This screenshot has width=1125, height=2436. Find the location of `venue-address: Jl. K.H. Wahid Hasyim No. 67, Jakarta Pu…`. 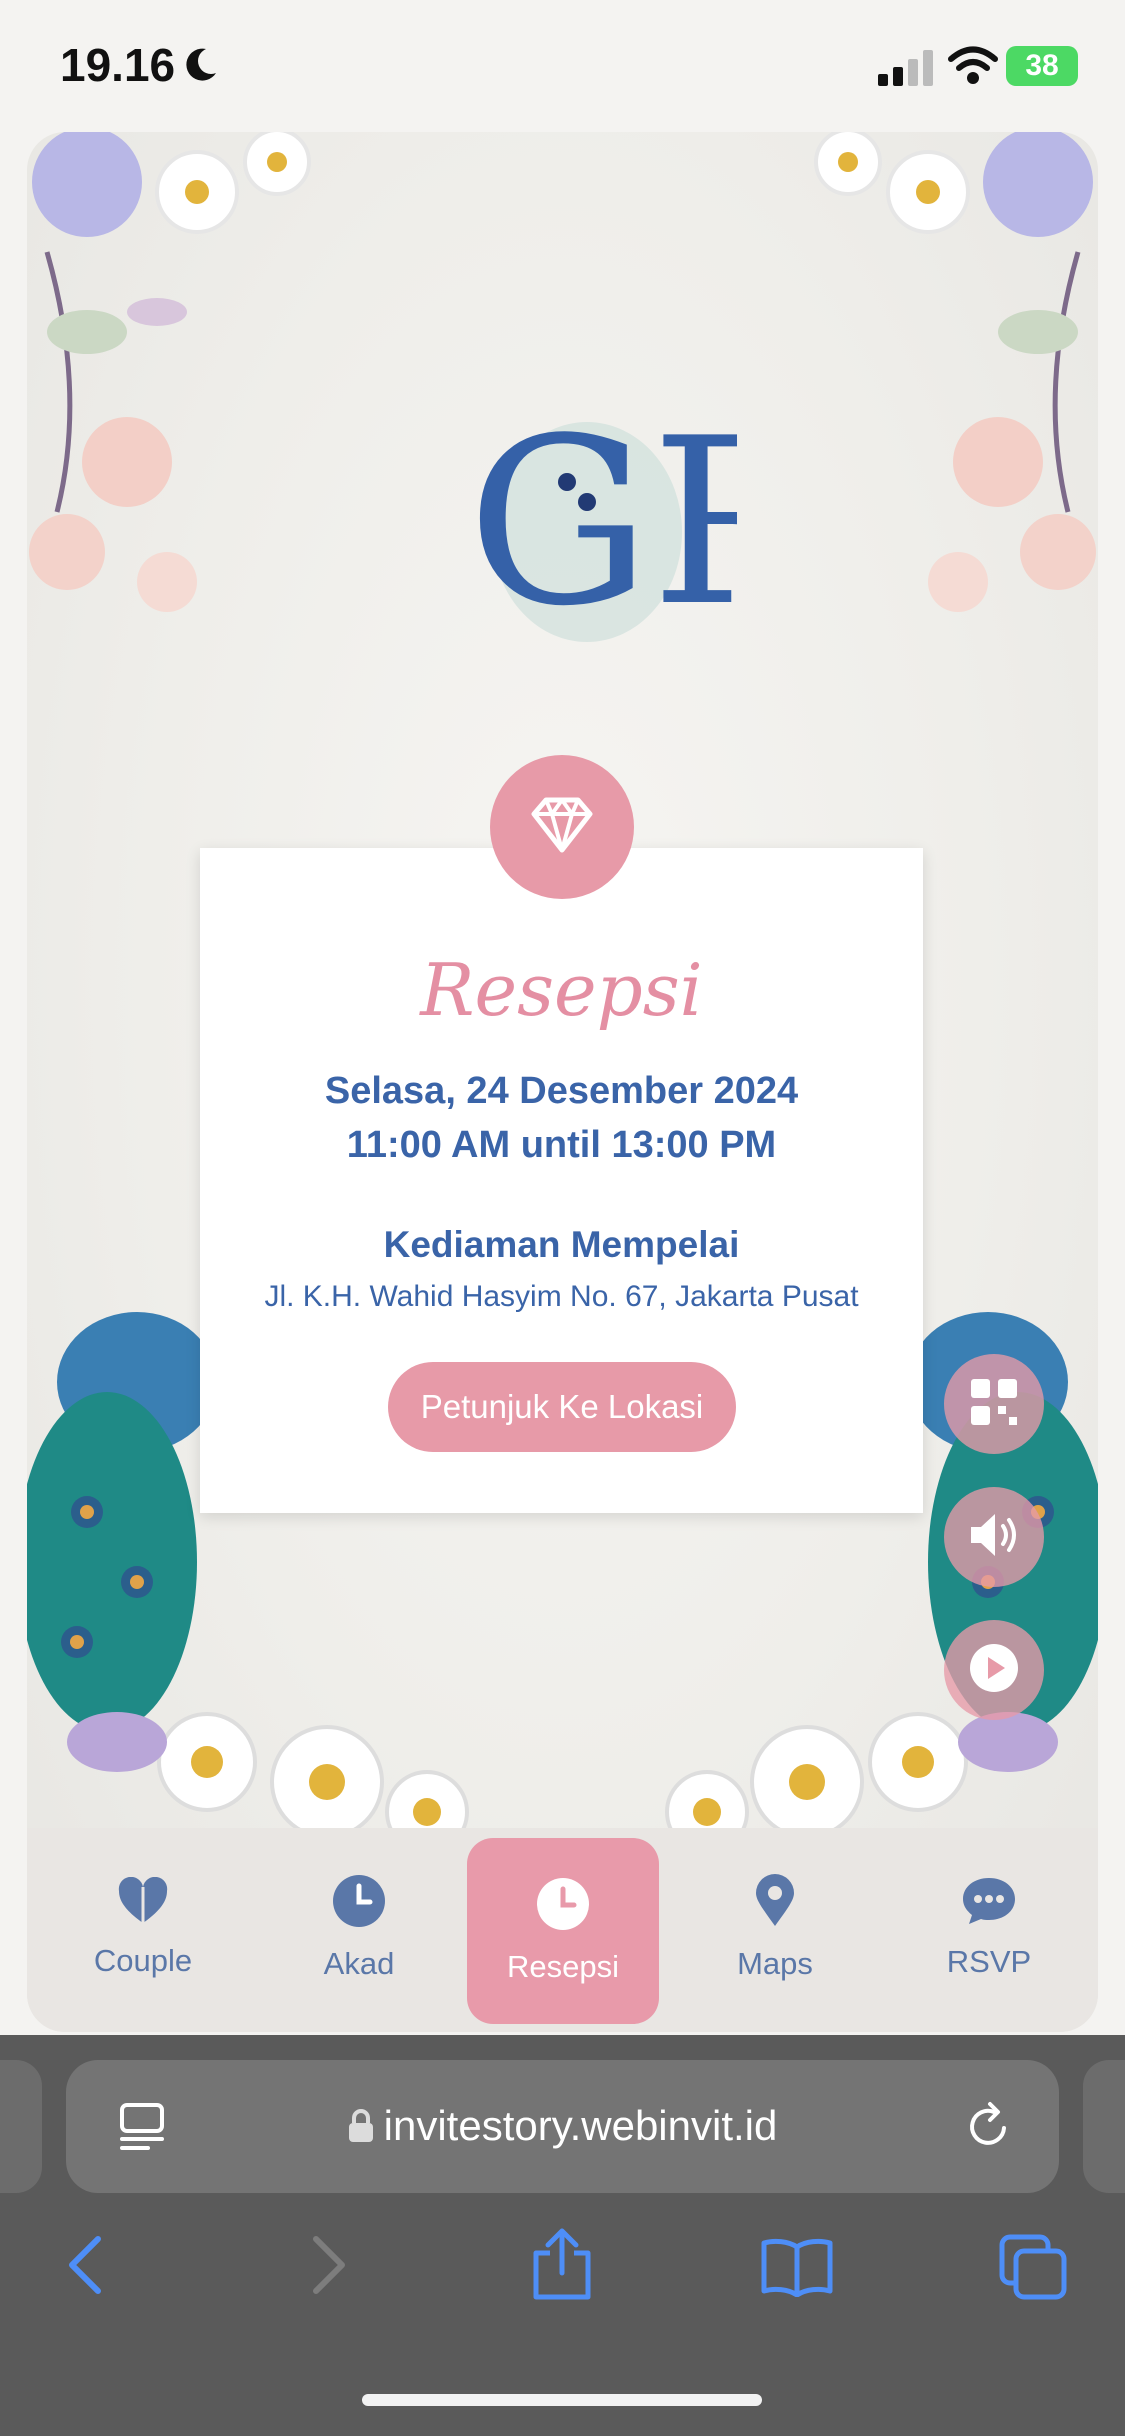

venue-address: Jl. K.H. Wahid Hasyim No. 67, Jakarta Pu… is located at coordinates (561, 1296).